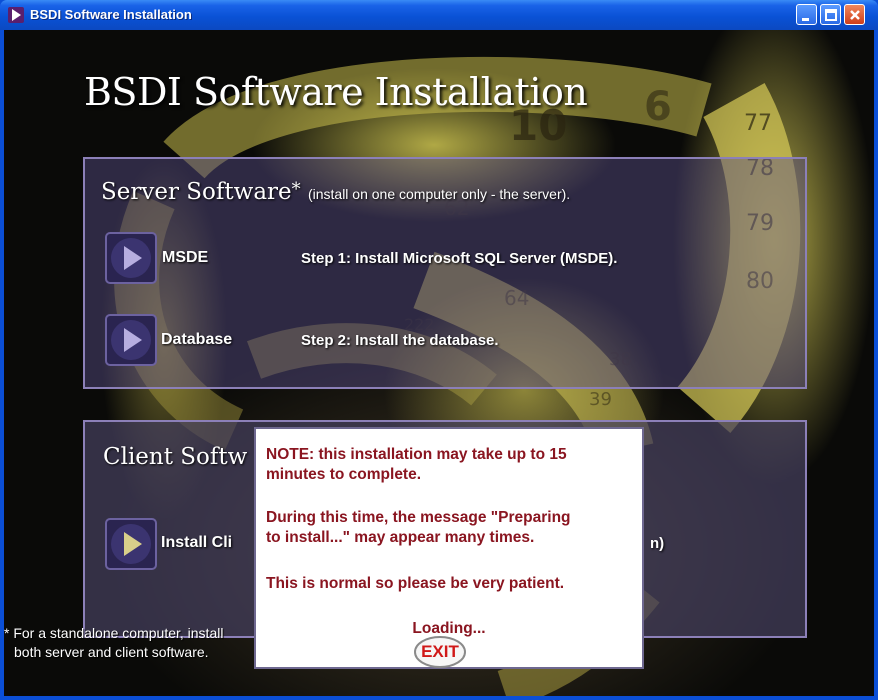  I want to click on app-play-icon, so click(16, 15).